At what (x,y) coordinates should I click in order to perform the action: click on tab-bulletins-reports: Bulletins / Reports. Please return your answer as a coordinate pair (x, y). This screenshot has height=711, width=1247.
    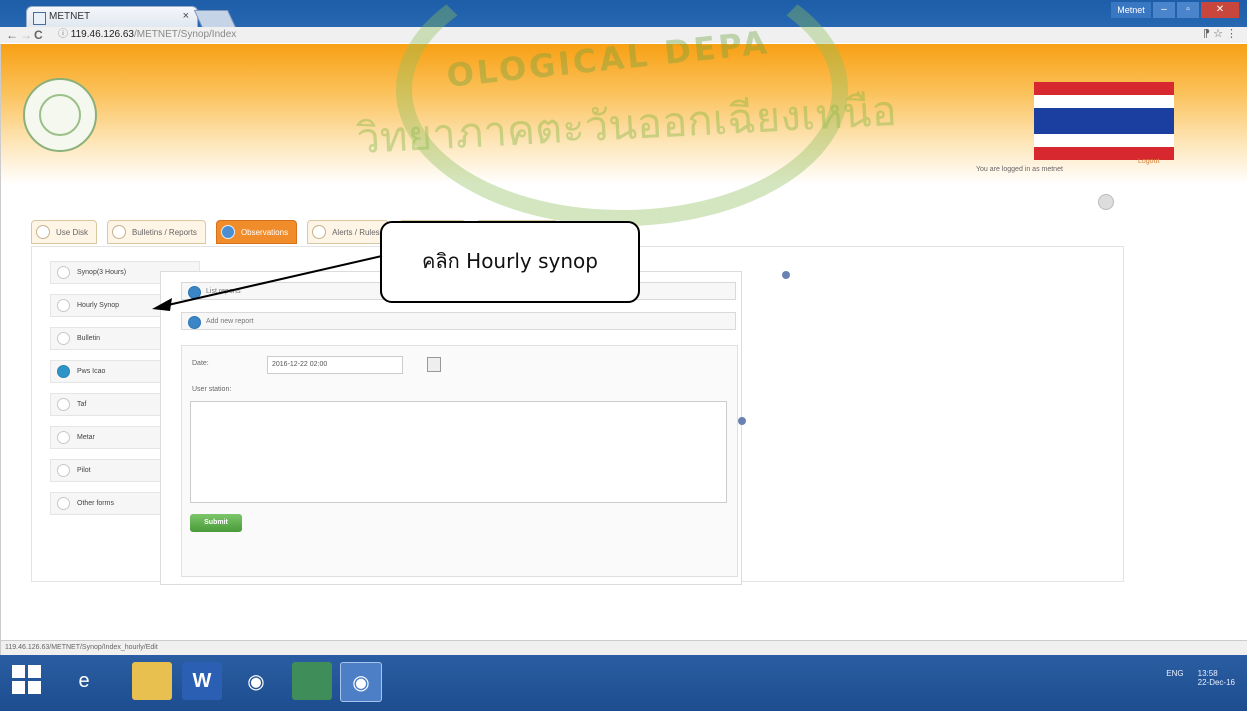
    Looking at the image, I should click on (156, 232).